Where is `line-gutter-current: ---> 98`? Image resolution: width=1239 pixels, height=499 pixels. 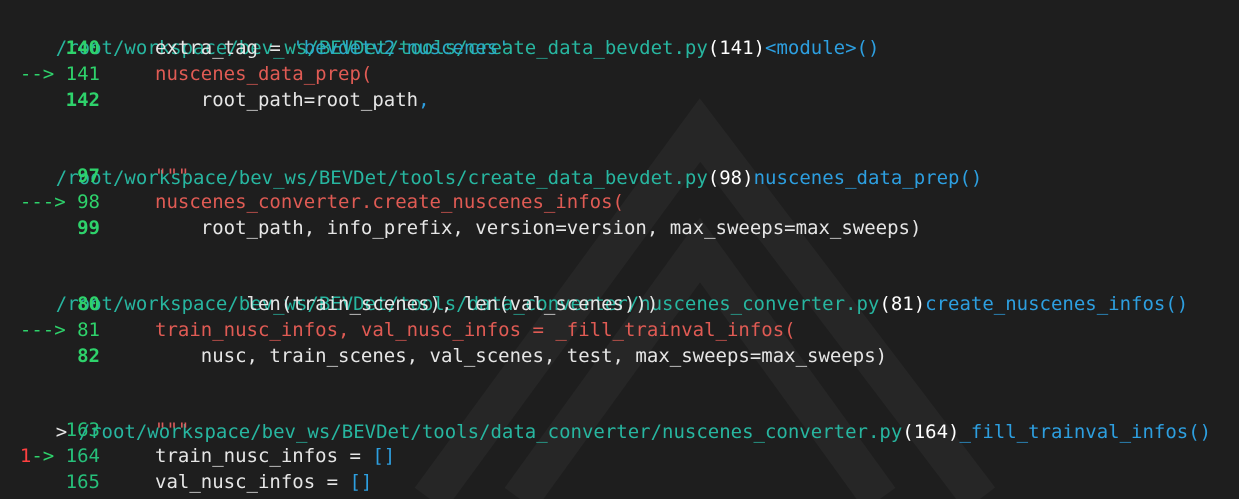 line-gutter-current: ---> 98 is located at coordinates (59, 202).